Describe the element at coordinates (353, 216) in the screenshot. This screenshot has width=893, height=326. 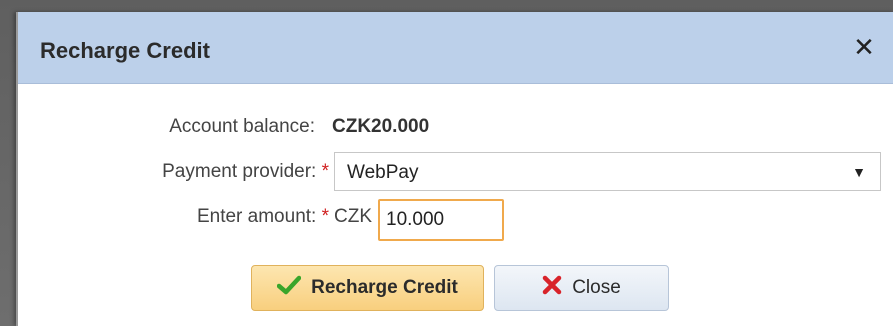
I see `amount-currency: CZK` at that location.